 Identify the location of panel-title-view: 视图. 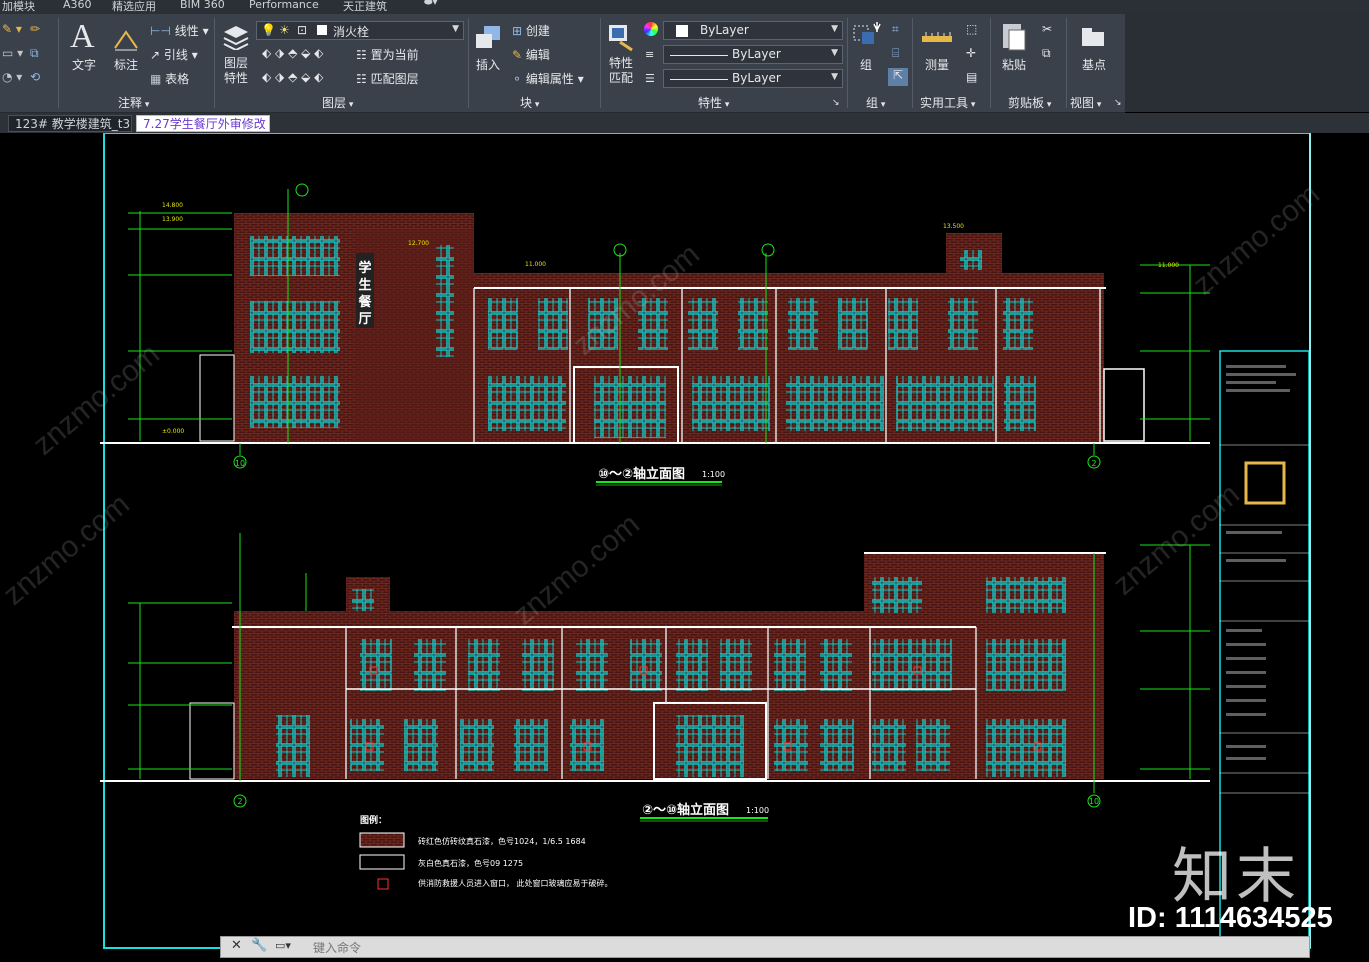
(1085, 102).